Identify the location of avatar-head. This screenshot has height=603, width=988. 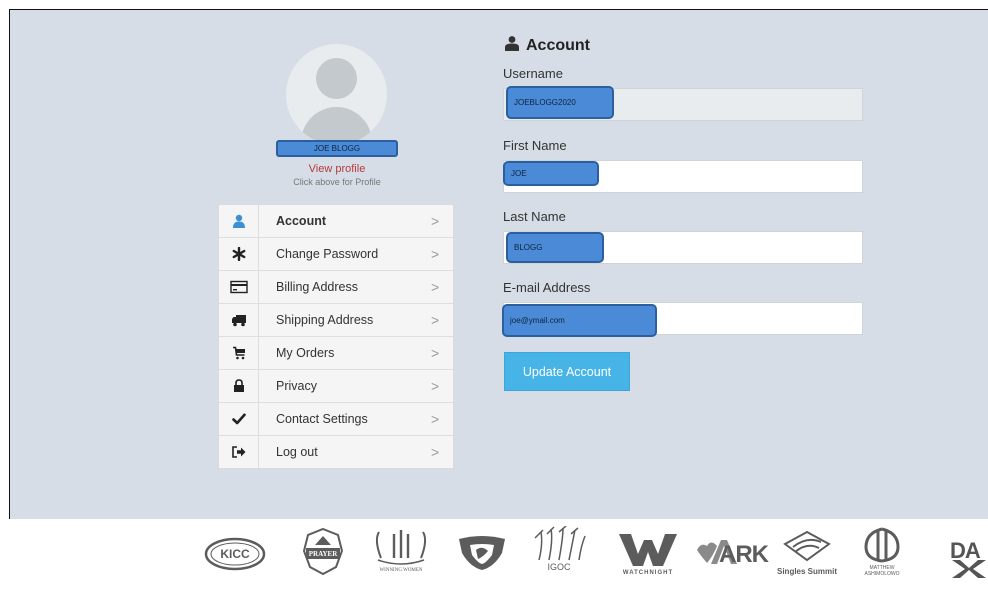
(336, 78).